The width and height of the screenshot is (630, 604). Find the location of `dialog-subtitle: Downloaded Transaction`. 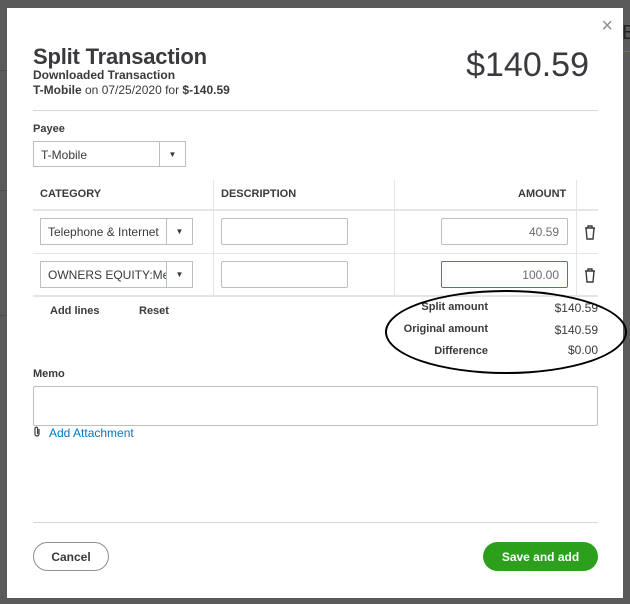

dialog-subtitle: Downloaded Transaction is located at coordinates (104, 75).